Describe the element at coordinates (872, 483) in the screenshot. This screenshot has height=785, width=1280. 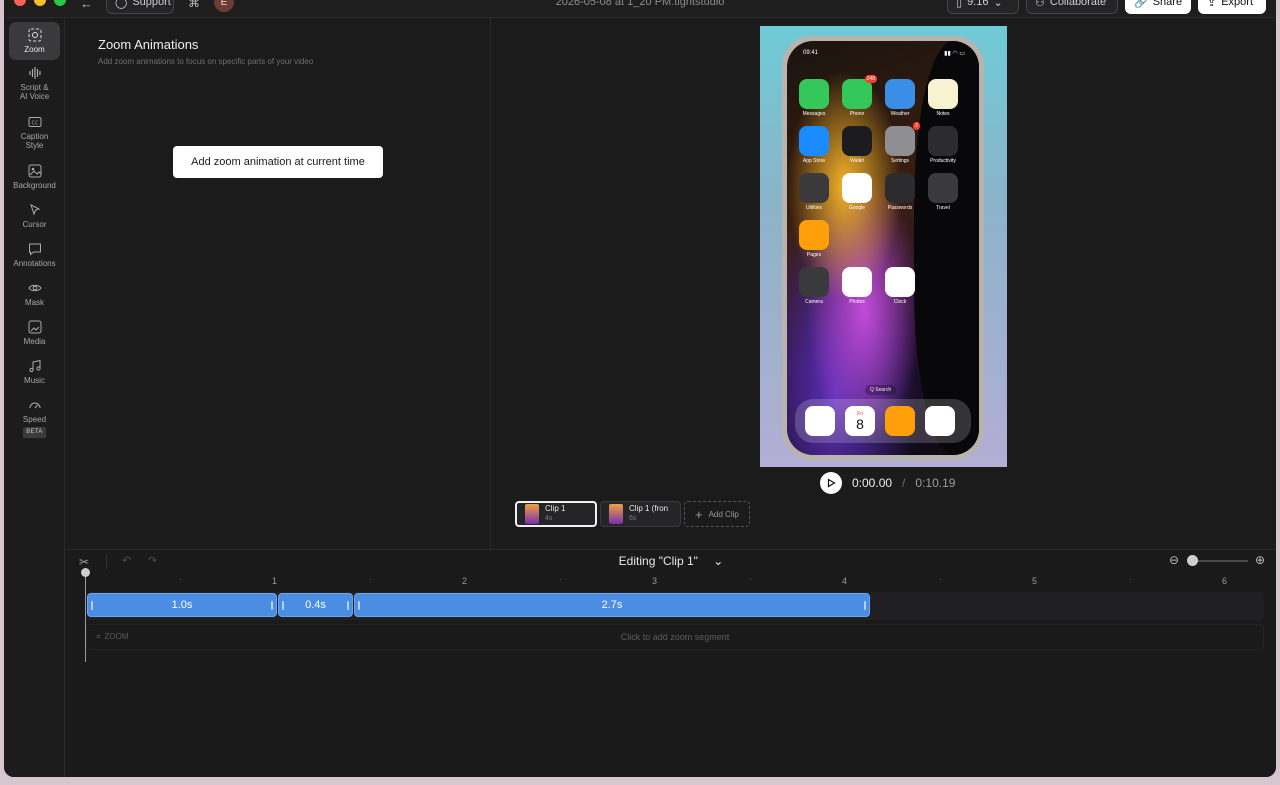
I see `current-time: 0:00.00` at that location.